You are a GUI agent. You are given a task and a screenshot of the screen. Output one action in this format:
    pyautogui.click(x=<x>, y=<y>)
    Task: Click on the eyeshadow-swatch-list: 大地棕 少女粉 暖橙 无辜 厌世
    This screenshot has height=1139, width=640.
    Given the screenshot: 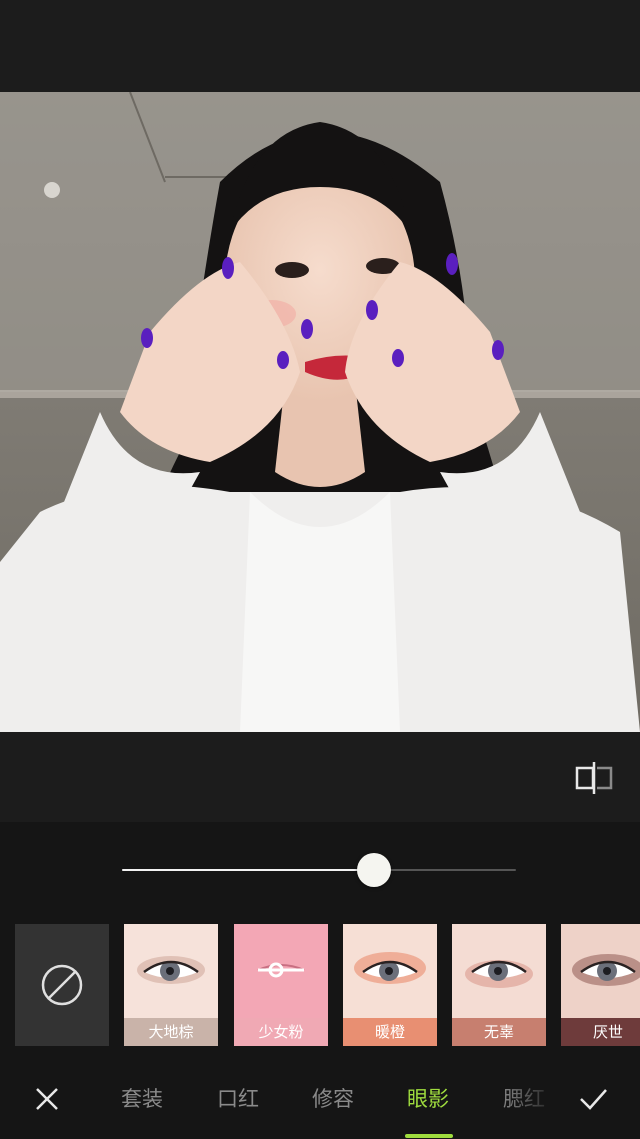 What is the action you would take?
    pyautogui.click(x=320, y=985)
    